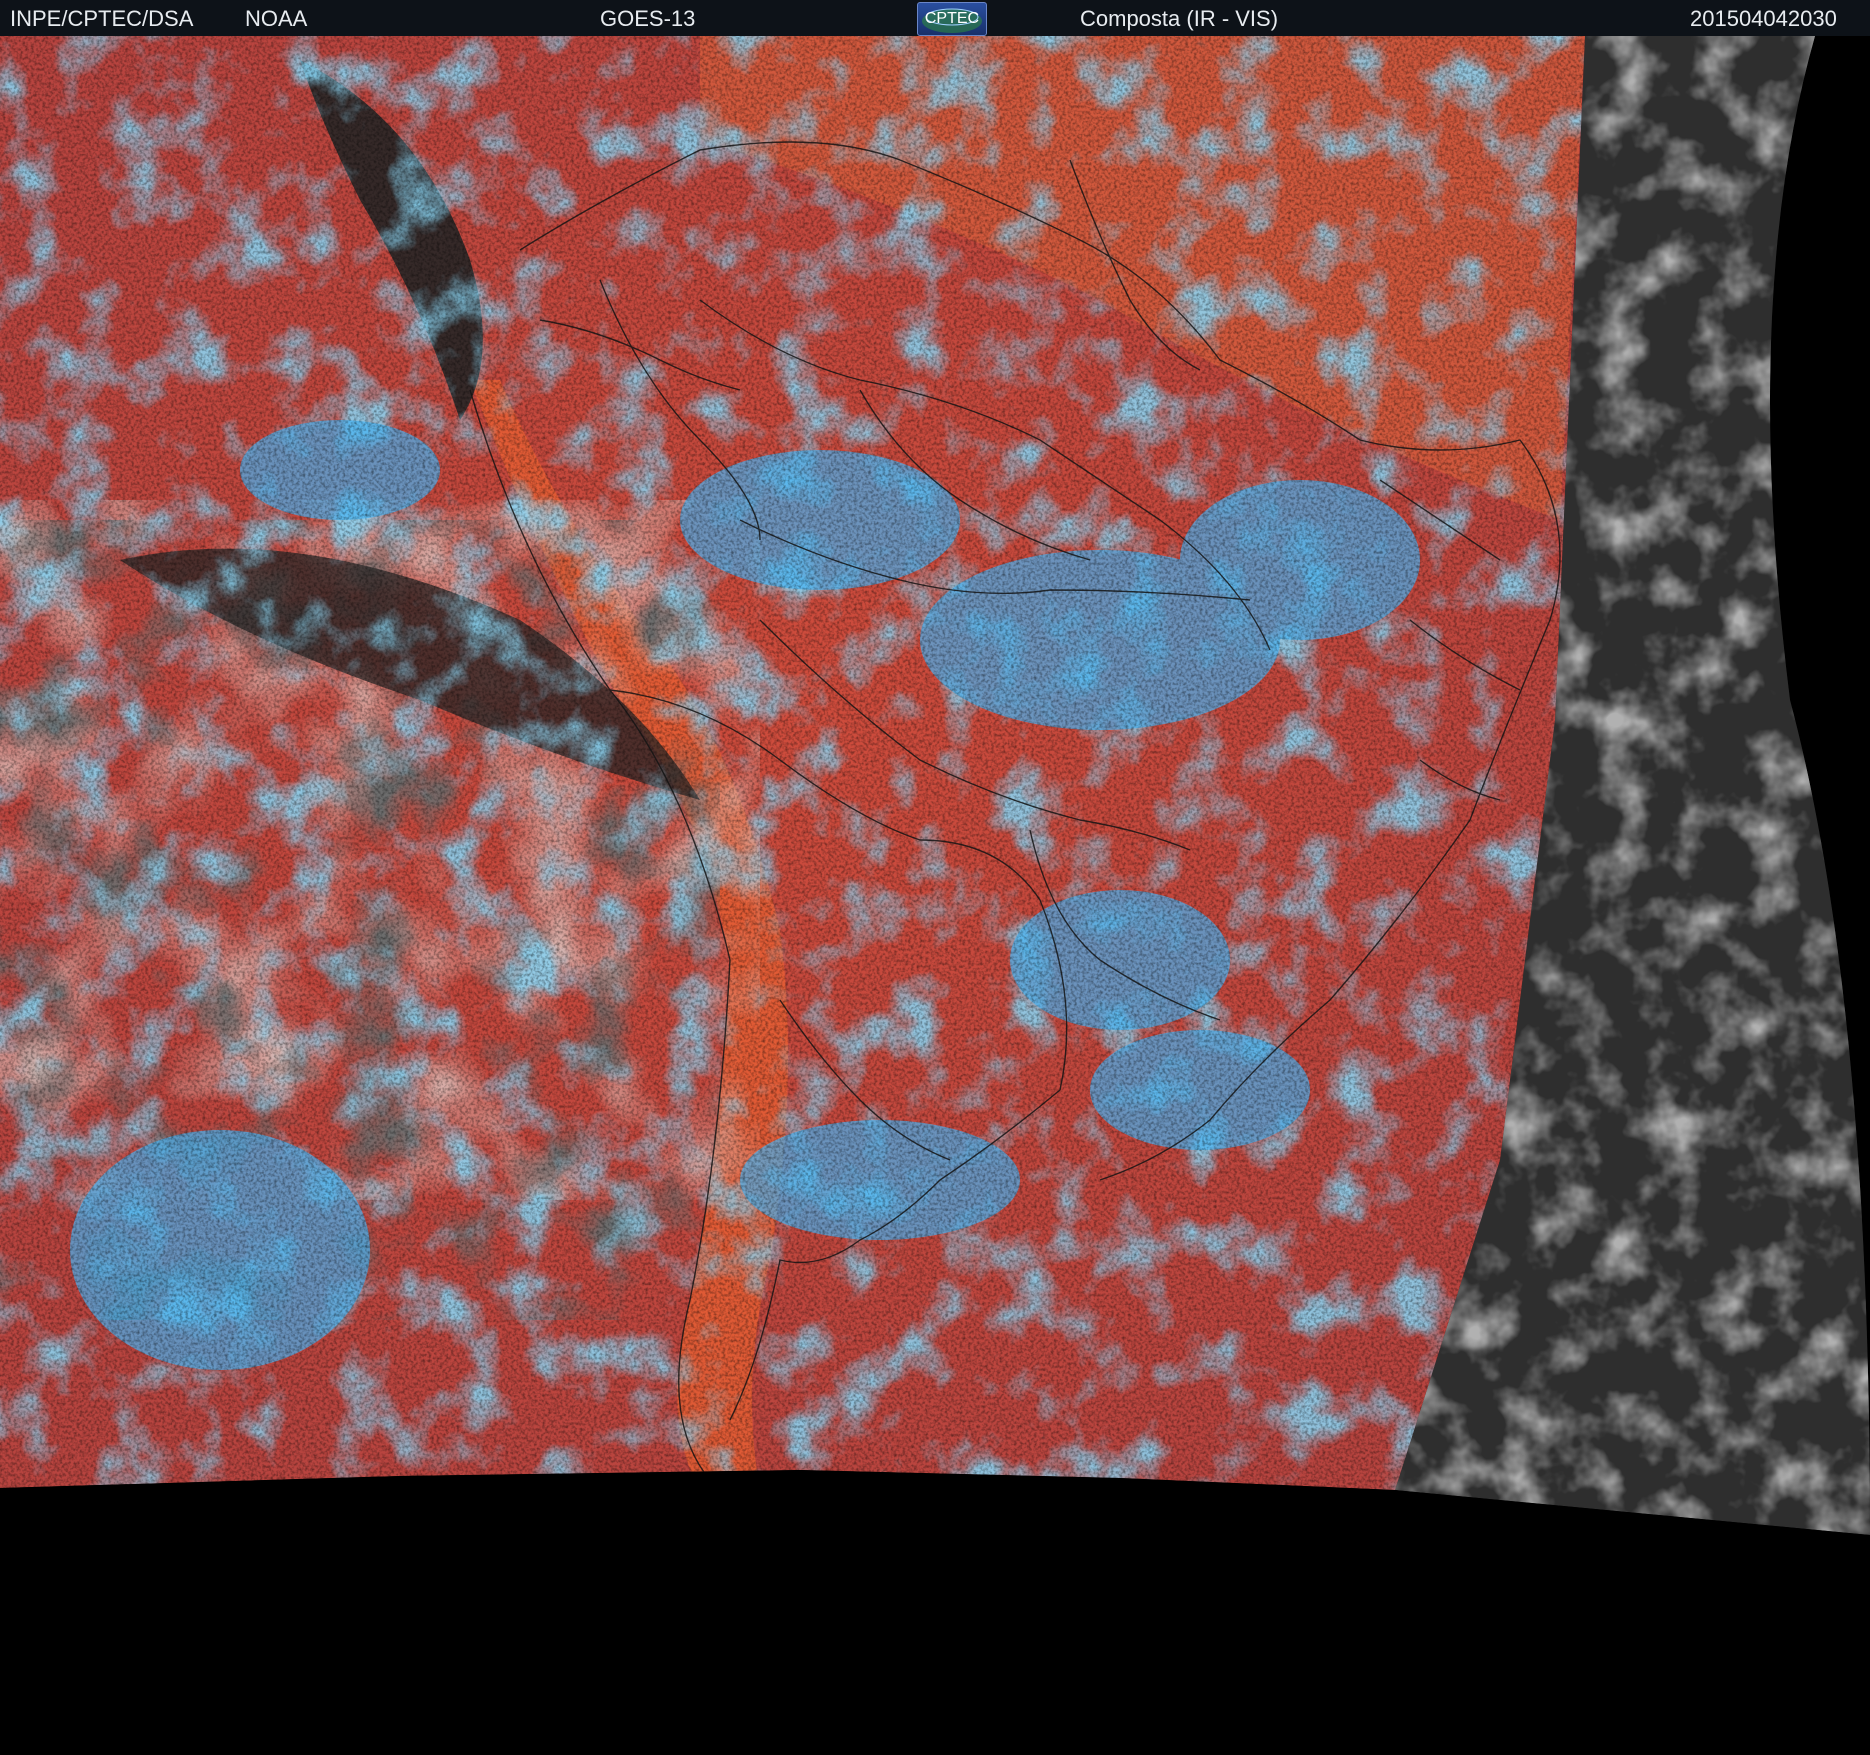  Describe the element at coordinates (276, 18) in the screenshot. I see `agency-label: NOAA` at that location.